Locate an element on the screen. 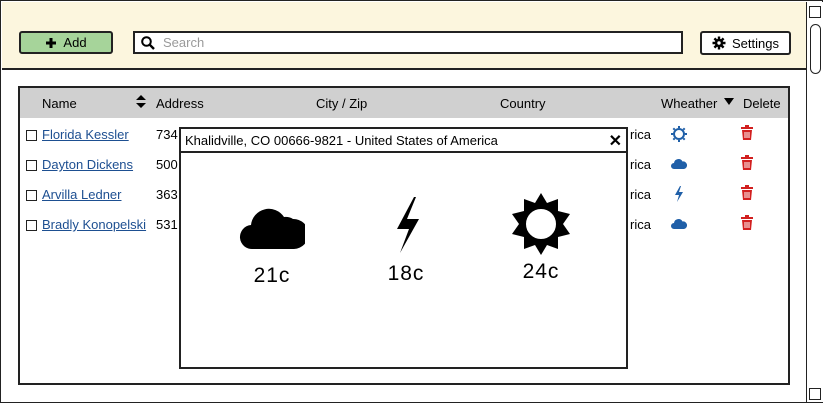 This screenshot has height=403, width=823. plus-icon is located at coordinates (51, 42).